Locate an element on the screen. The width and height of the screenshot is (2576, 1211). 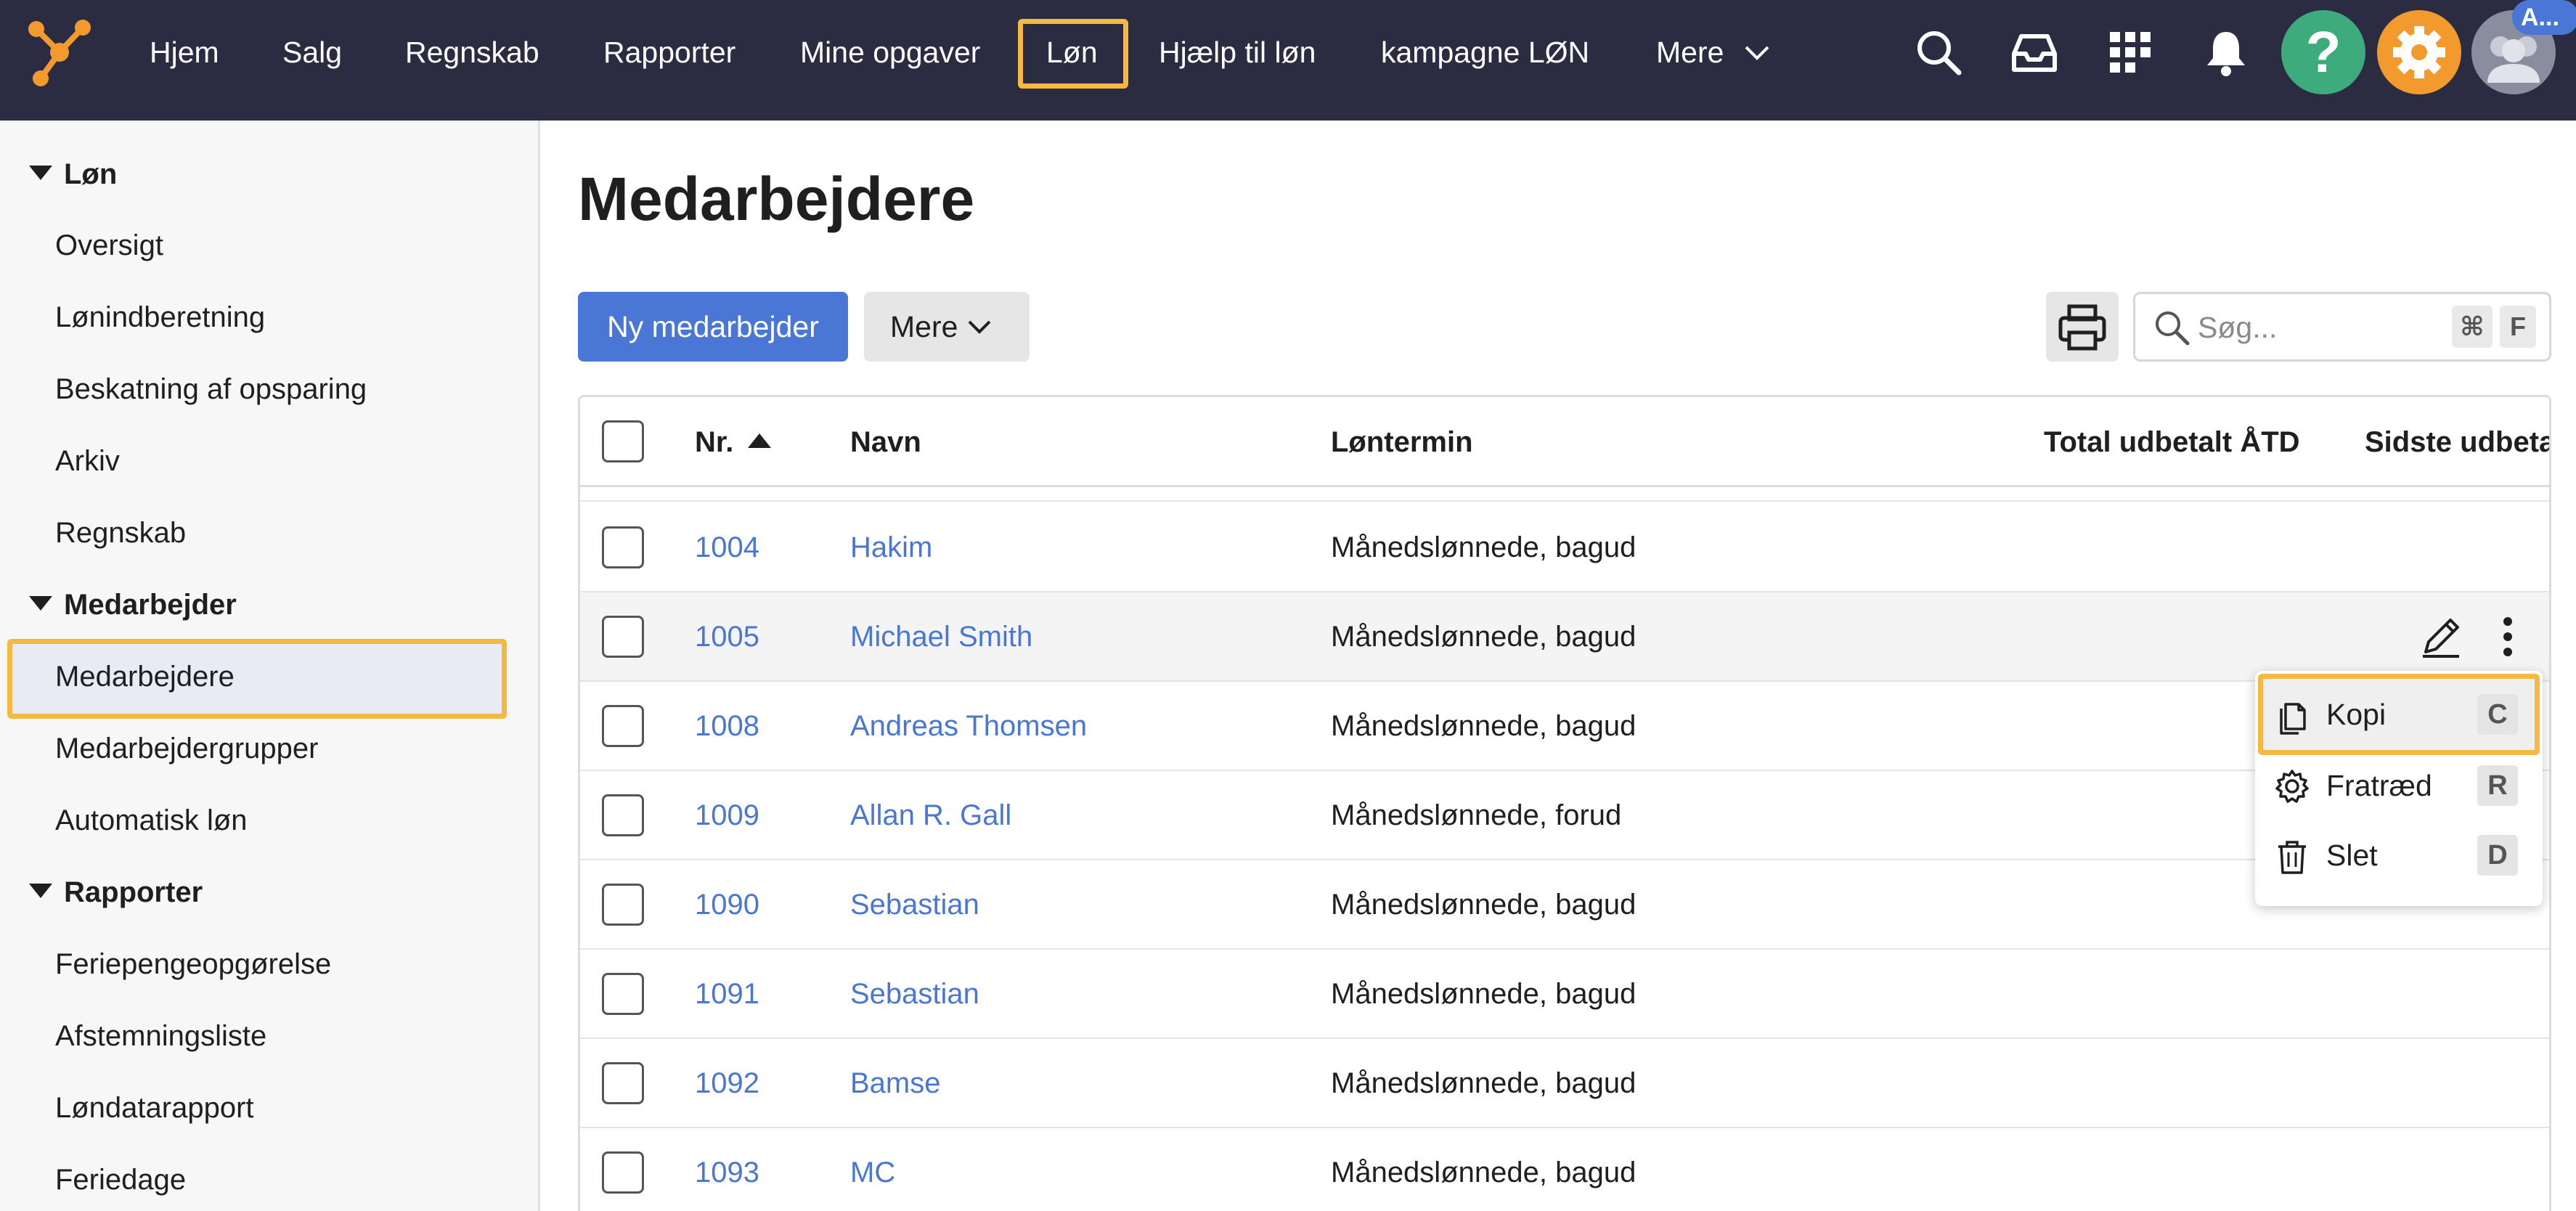
menu-item-fratraed: Fratræd R is located at coordinates (2399, 785).